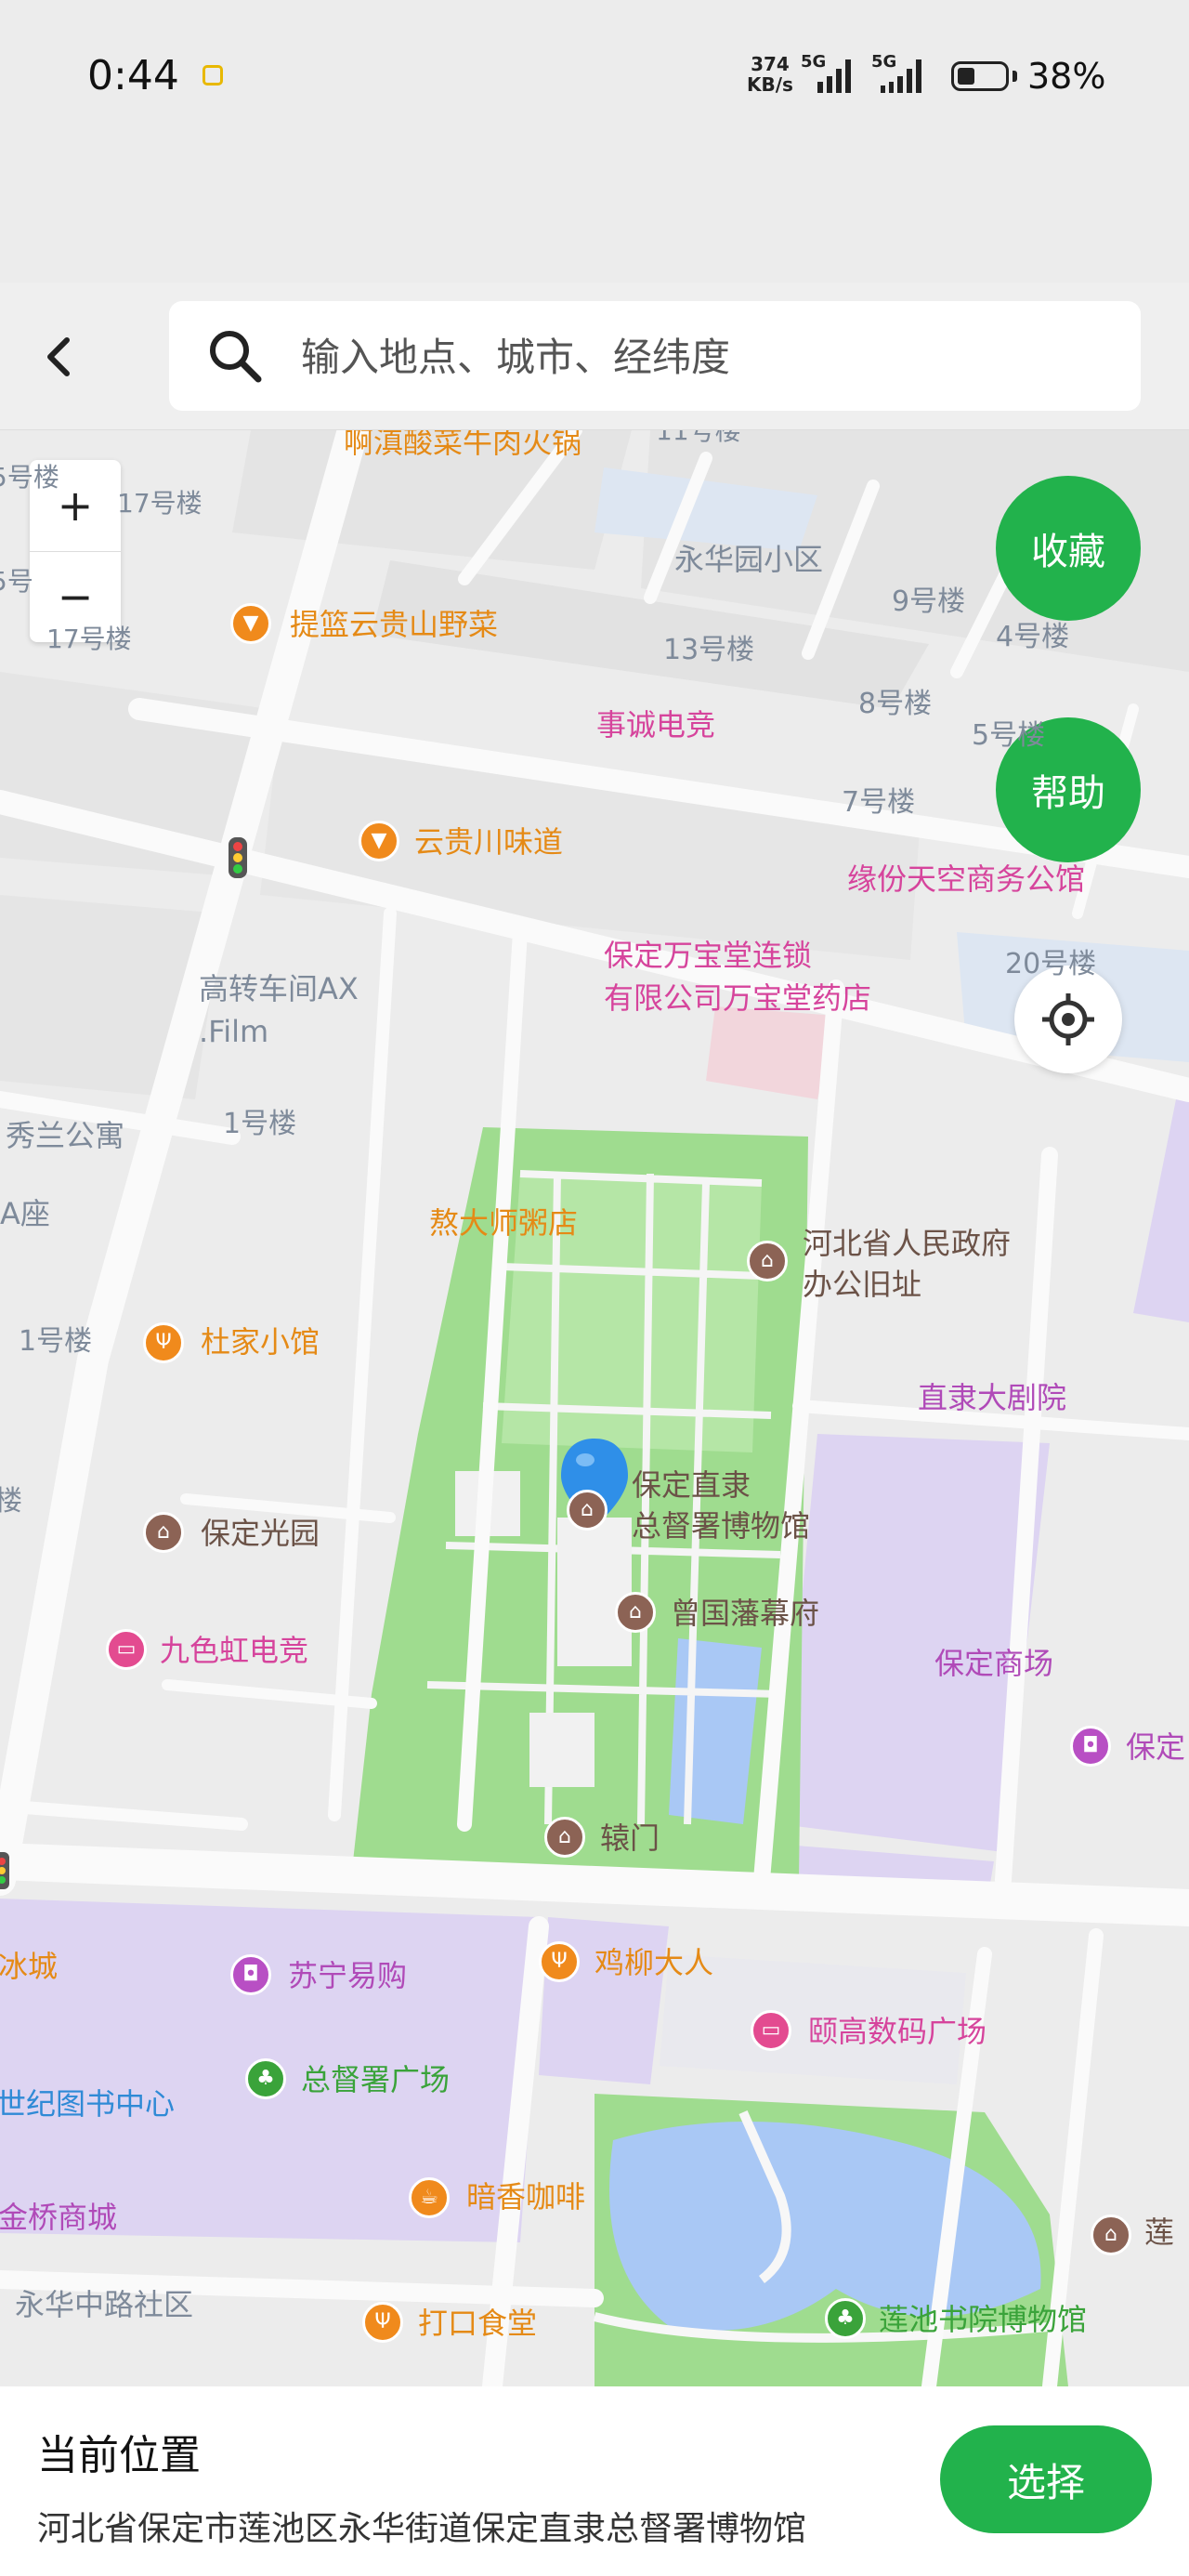 This screenshot has width=1189, height=2576. Describe the element at coordinates (907, 1243) in the screenshot. I see `map-label: 河北省人民政府` at that location.